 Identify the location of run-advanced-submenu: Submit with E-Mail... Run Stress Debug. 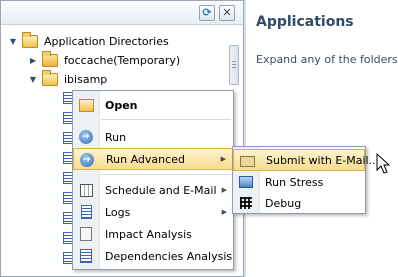
(305, 180).